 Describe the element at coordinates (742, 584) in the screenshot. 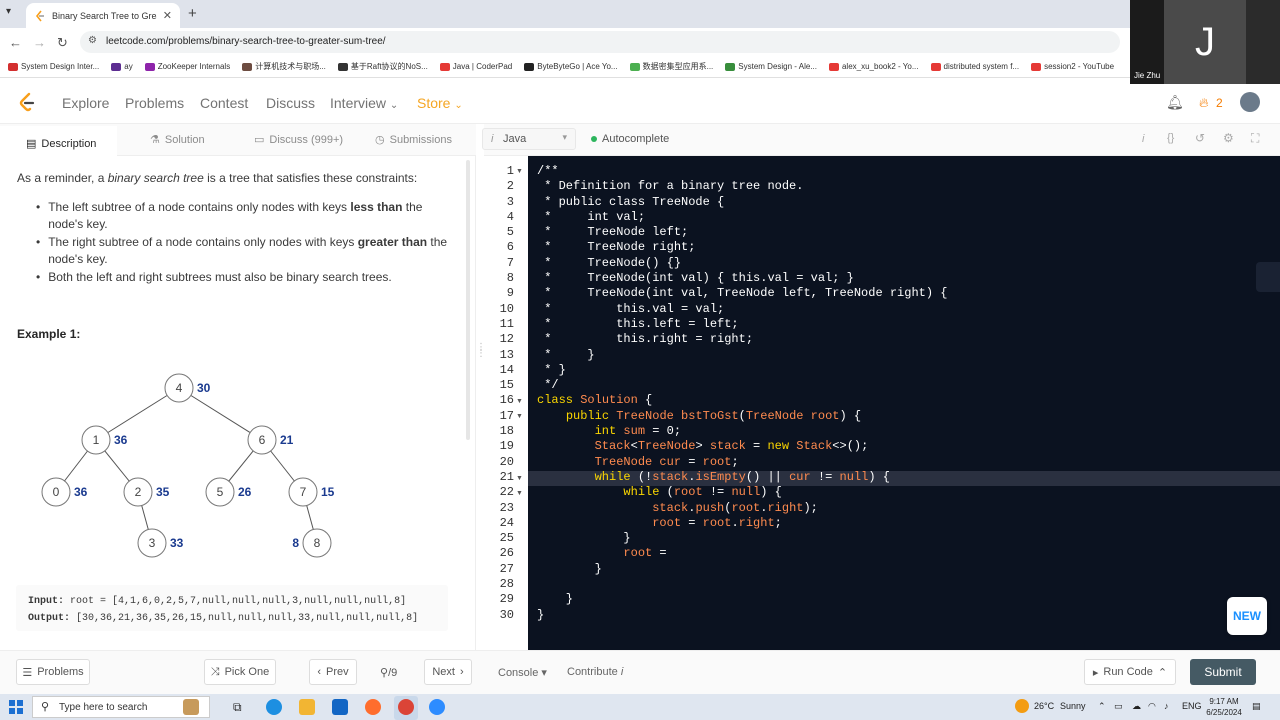

I see `code-line` at that location.